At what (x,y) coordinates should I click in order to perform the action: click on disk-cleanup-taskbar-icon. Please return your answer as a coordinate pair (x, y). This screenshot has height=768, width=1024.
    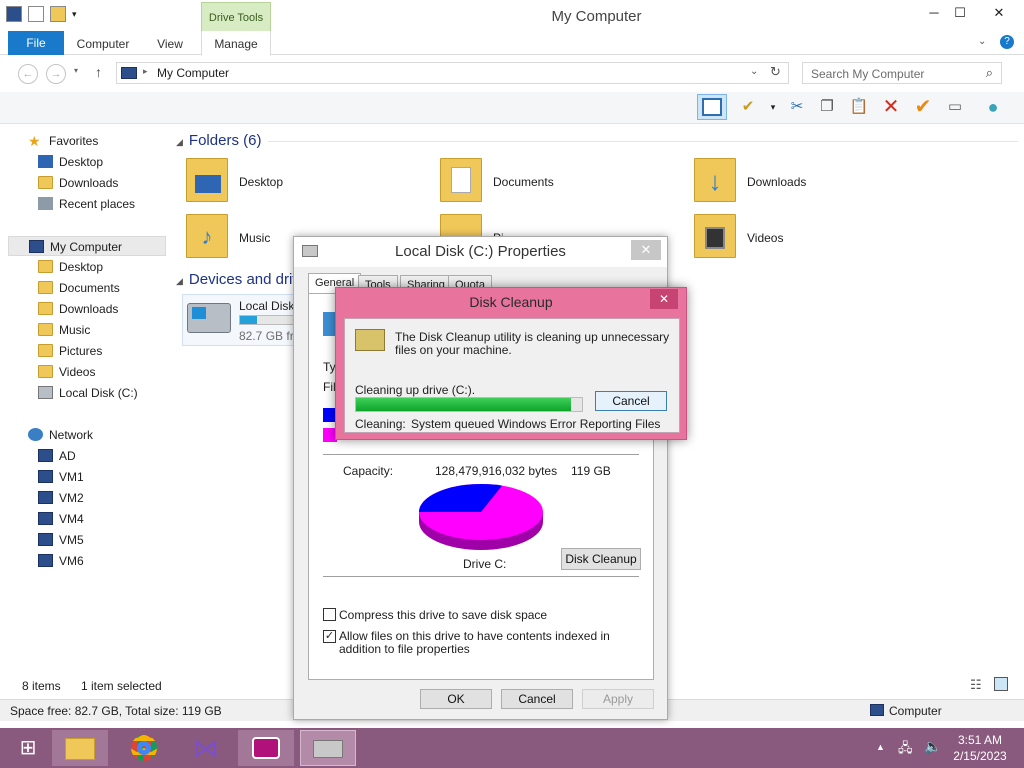
    Looking at the image, I should click on (328, 748).